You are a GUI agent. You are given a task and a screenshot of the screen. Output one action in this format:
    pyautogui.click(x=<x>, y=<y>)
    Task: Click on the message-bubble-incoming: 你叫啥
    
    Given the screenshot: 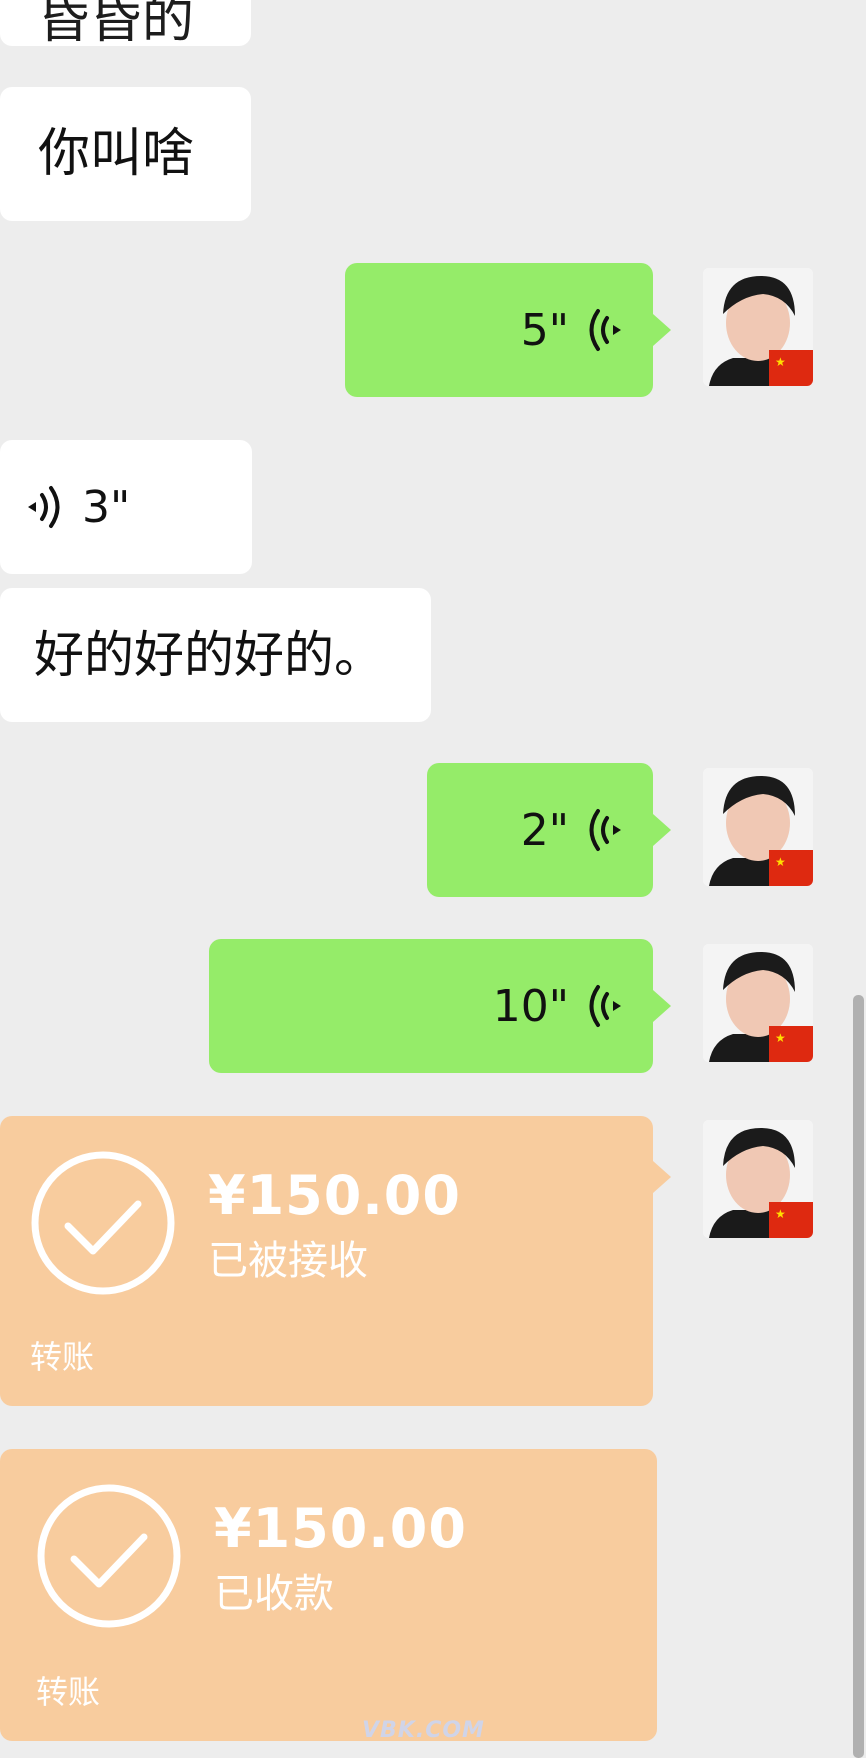 What is the action you would take?
    pyautogui.click(x=125, y=154)
    